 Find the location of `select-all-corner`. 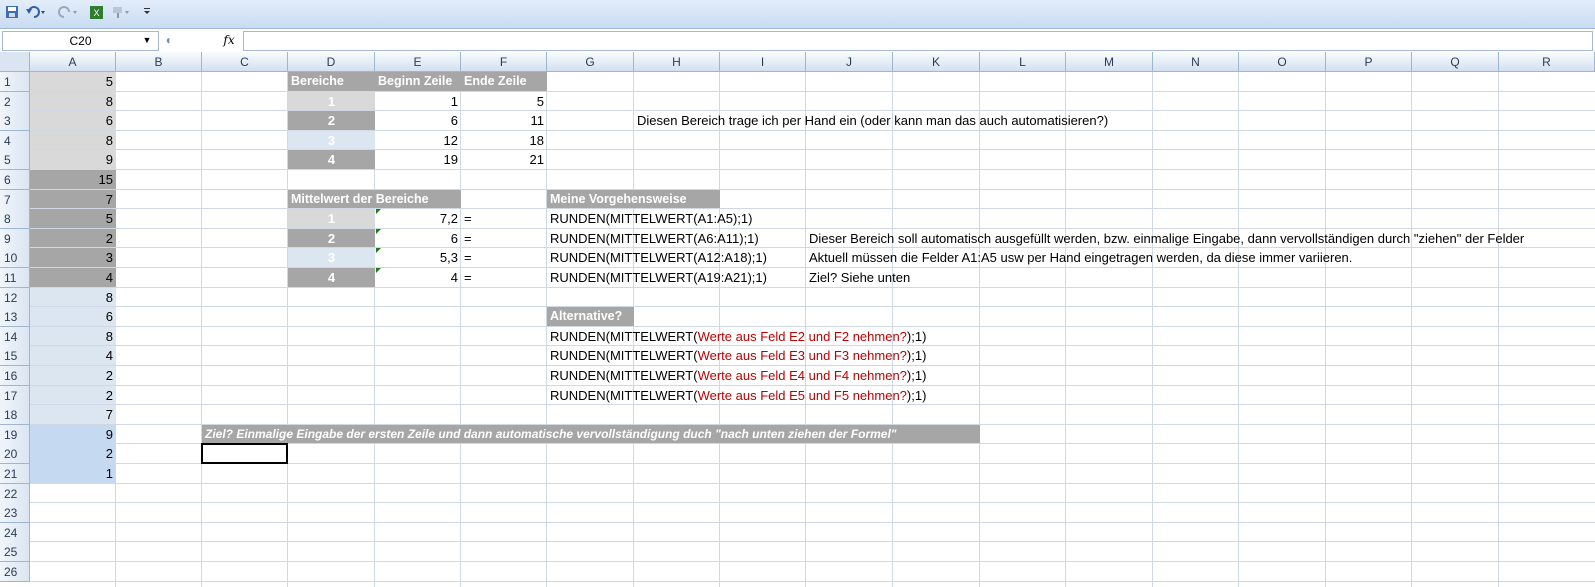

select-all-corner is located at coordinates (15, 62).